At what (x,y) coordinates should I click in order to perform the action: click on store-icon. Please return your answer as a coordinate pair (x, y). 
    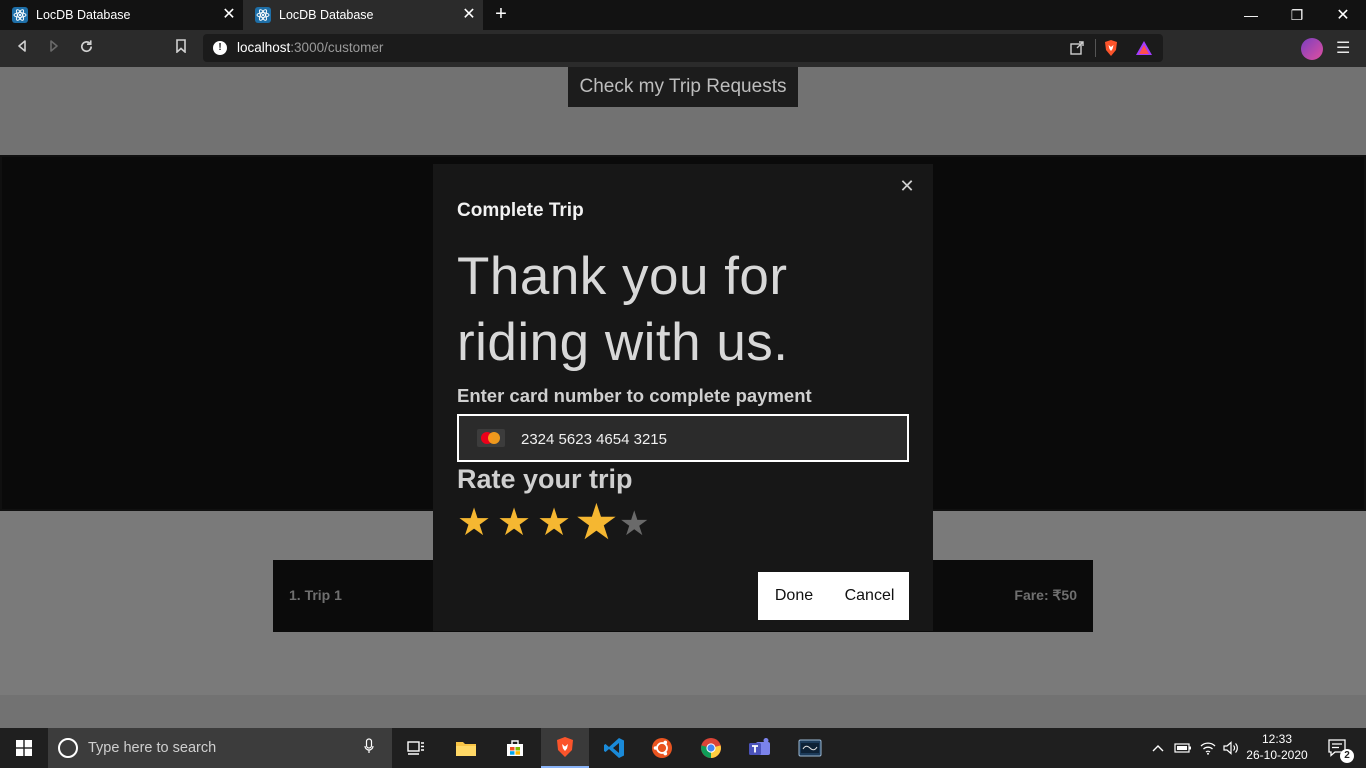
    Looking at the image, I should click on (515, 748).